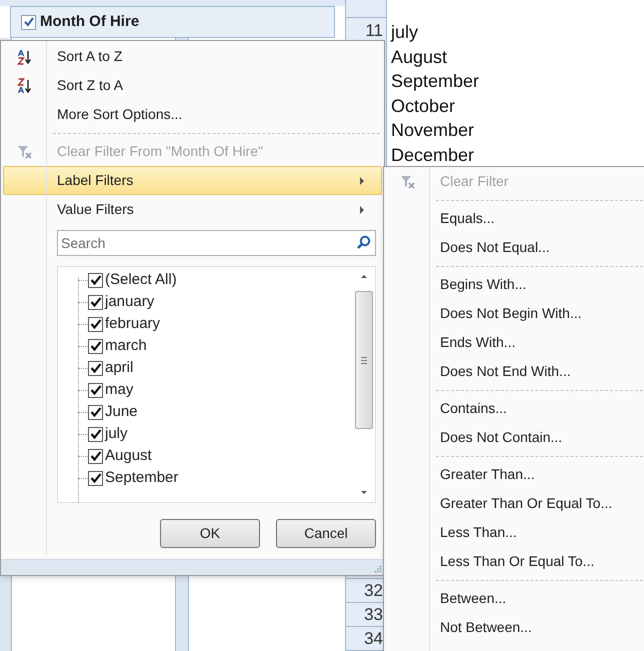 The height and width of the screenshot is (651, 644). What do you see at coordinates (363, 242) in the screenshot?
I see `search-icon` at bounding box center [363, 242].